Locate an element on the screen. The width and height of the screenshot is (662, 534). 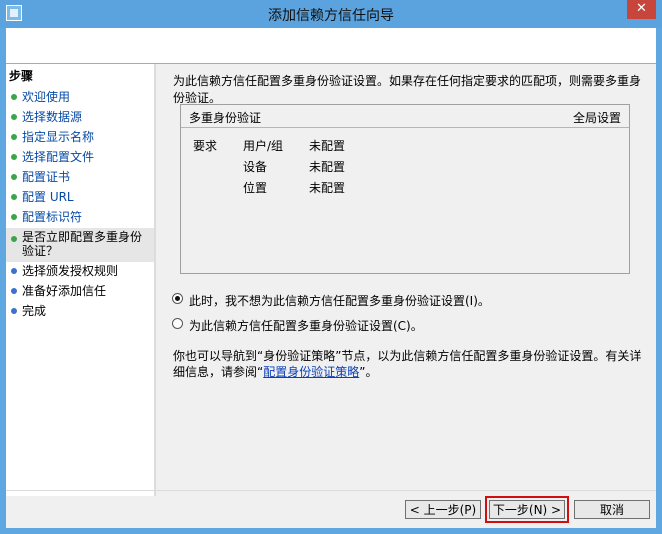
mfa-requirement-label: 要求 is located at coordinates (205, 146).